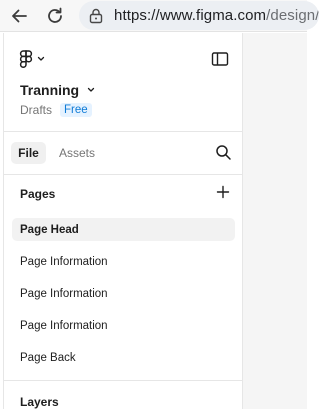 The height and width of the screenshot is (409, 320). Describe the element at coordinates (190, 15) in the screenshot. I see `url-host: https://www.figma.com` at that location.